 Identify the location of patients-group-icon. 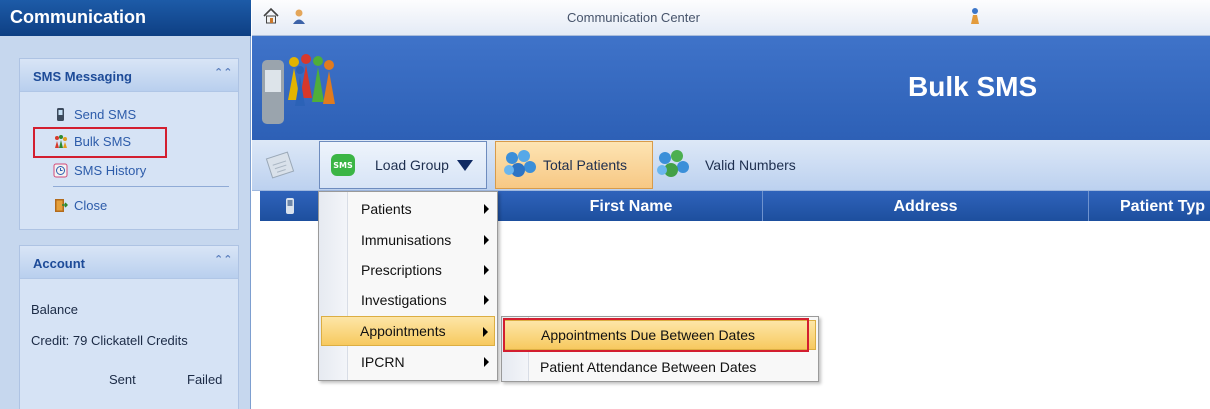
(520, 165).